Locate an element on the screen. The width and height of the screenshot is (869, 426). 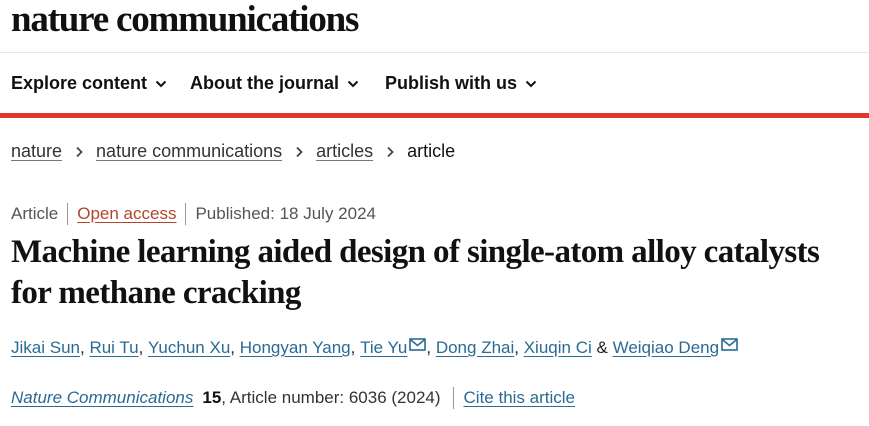
nav-publish-with-us: Publish with us is located at coordinates (461, 83).